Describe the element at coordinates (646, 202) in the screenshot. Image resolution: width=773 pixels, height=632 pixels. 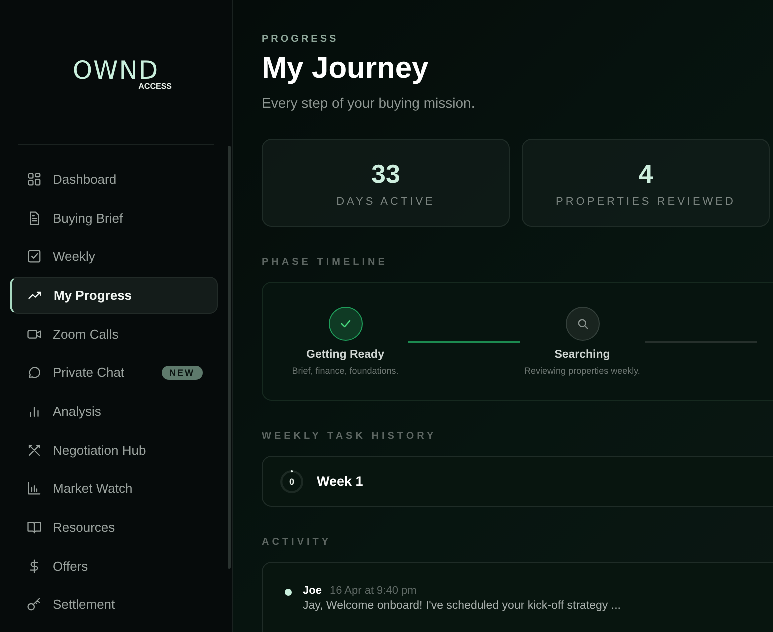
I see `stat-label: PROPERTIES REVIEWED` at that location.